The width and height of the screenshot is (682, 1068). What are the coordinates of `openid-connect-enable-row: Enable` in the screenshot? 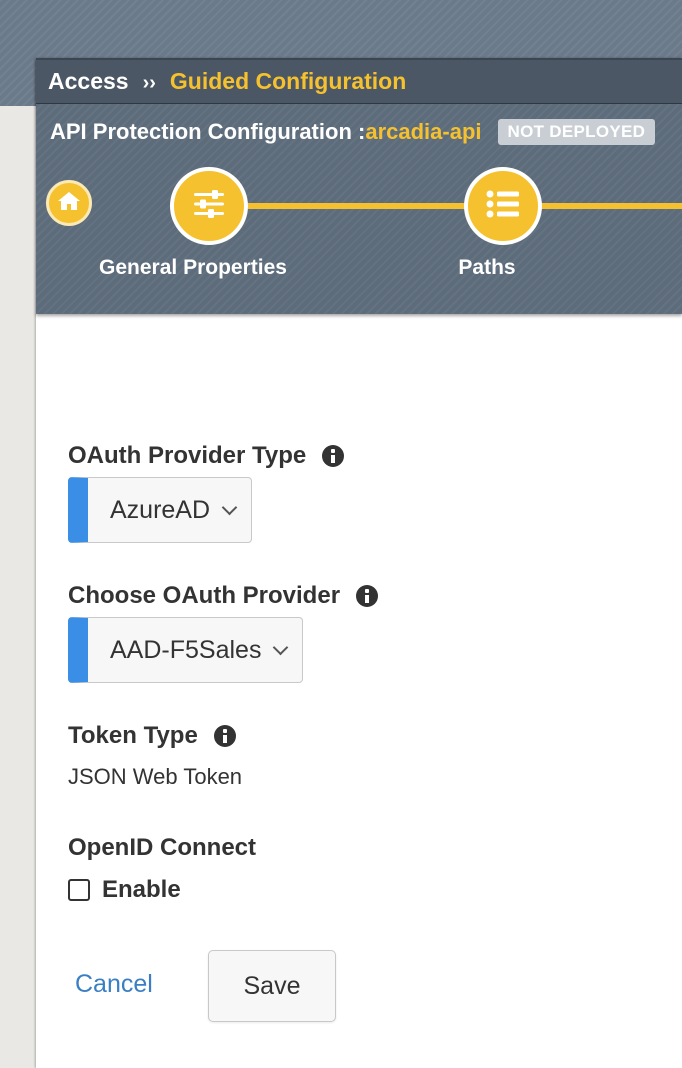 It's located at (124, 890).